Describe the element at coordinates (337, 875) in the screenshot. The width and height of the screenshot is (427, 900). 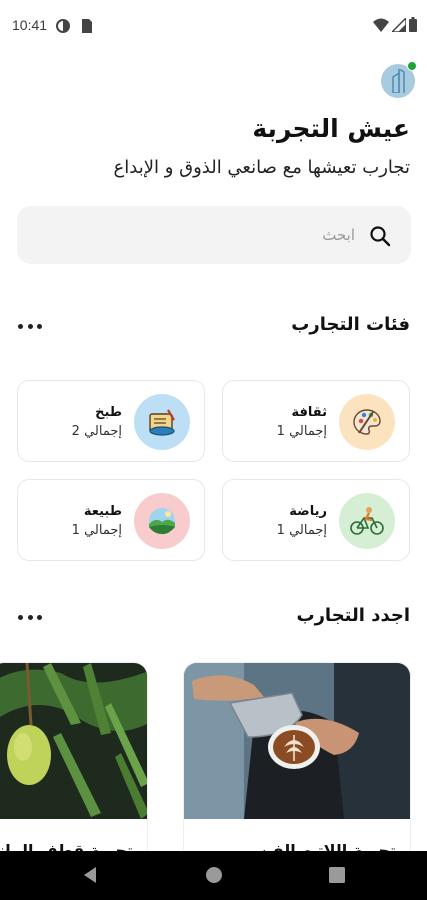
I see `recents-icon` at that location.